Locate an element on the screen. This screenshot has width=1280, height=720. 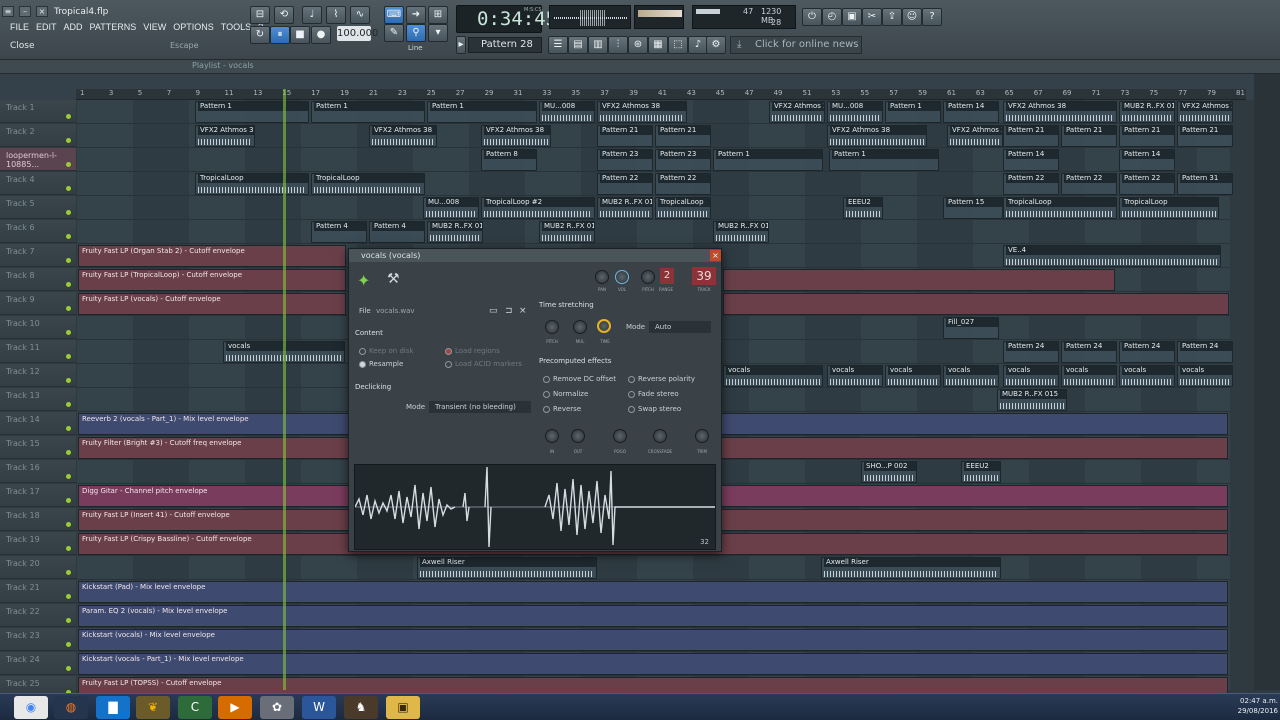
in-knob is located at coordinates (552, 436).